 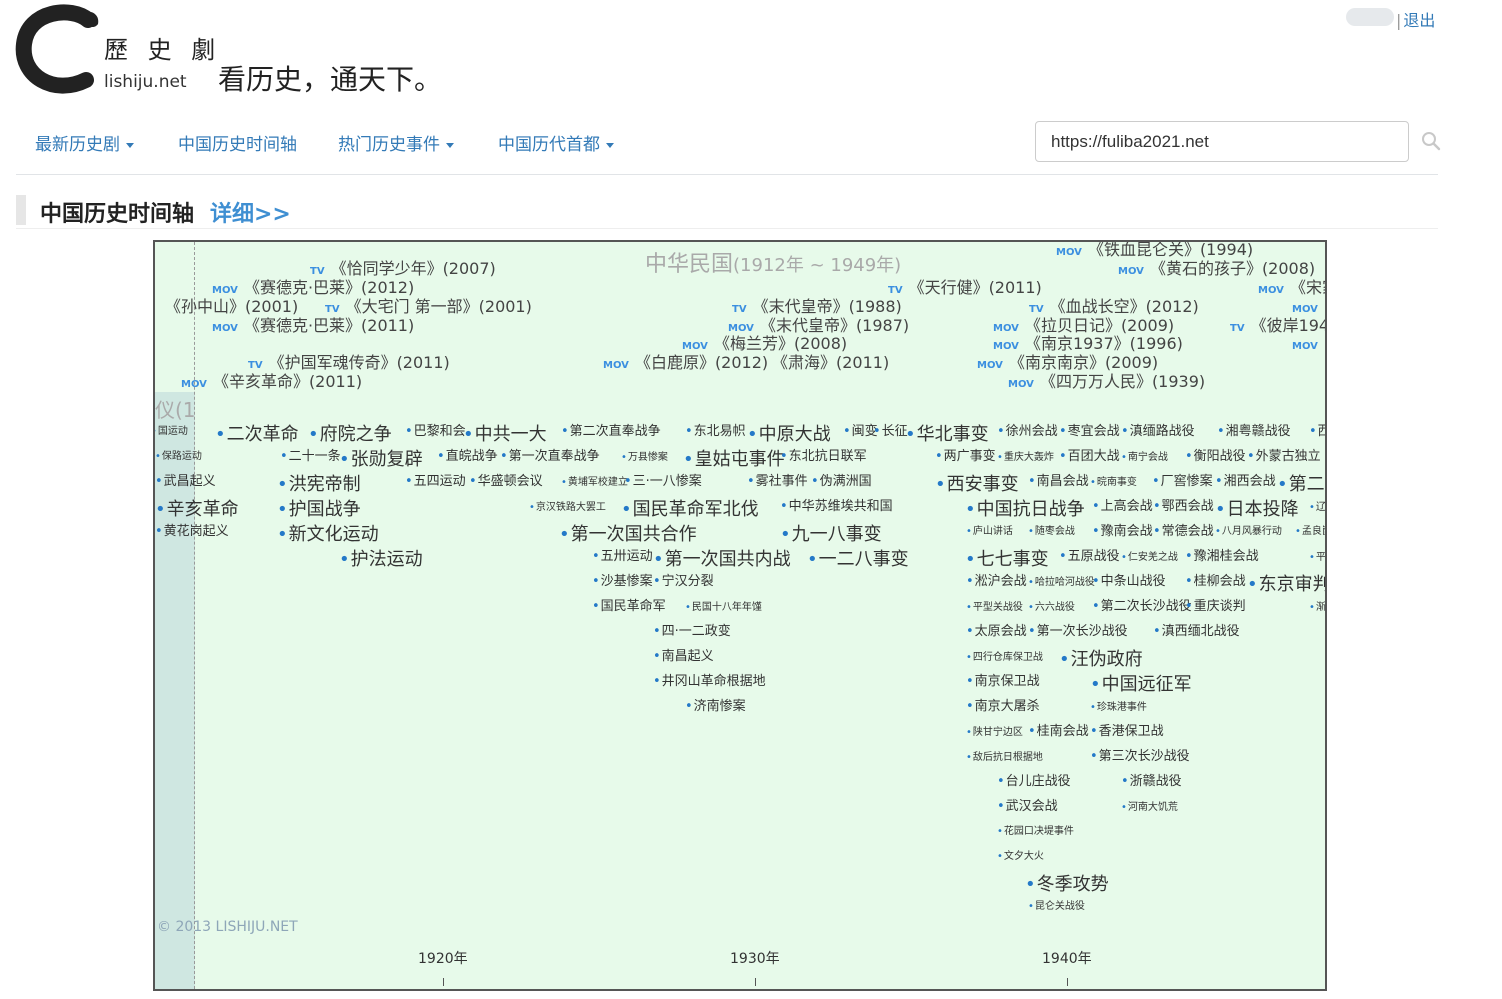 What do you see at coordinates (1034, 782) in the screenshot?
I see `event-item: 台儿庄战役` at bounding box center [1034, 782].